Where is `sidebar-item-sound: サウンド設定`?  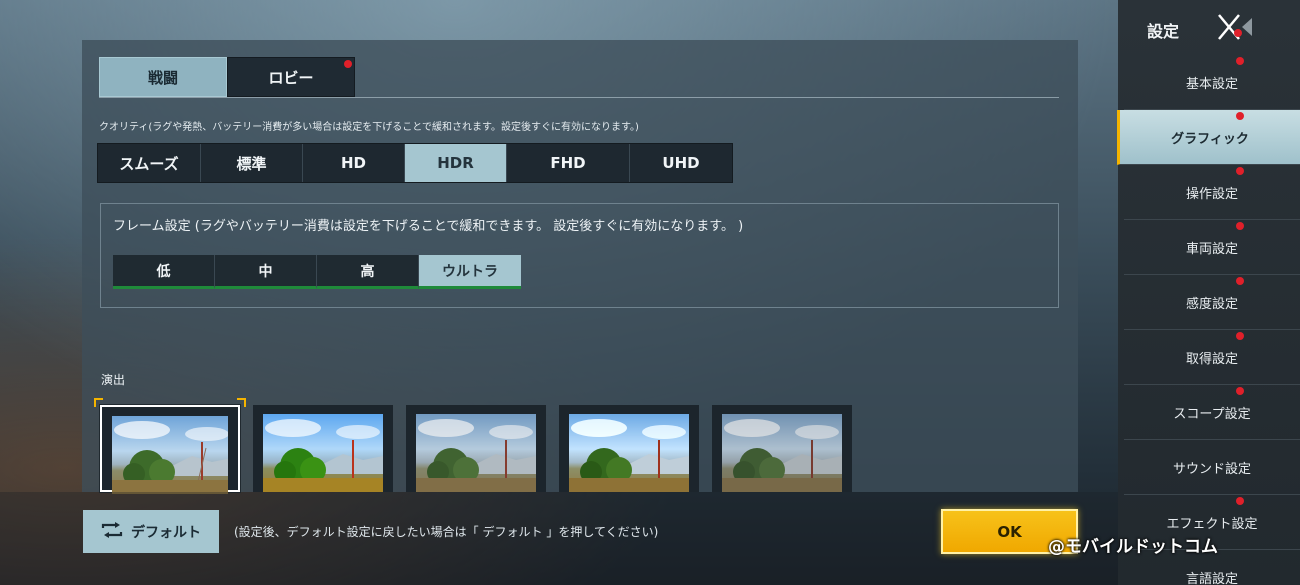
sidebar-item-sound: サウンド設定 is located at coordinates (1212, 467).